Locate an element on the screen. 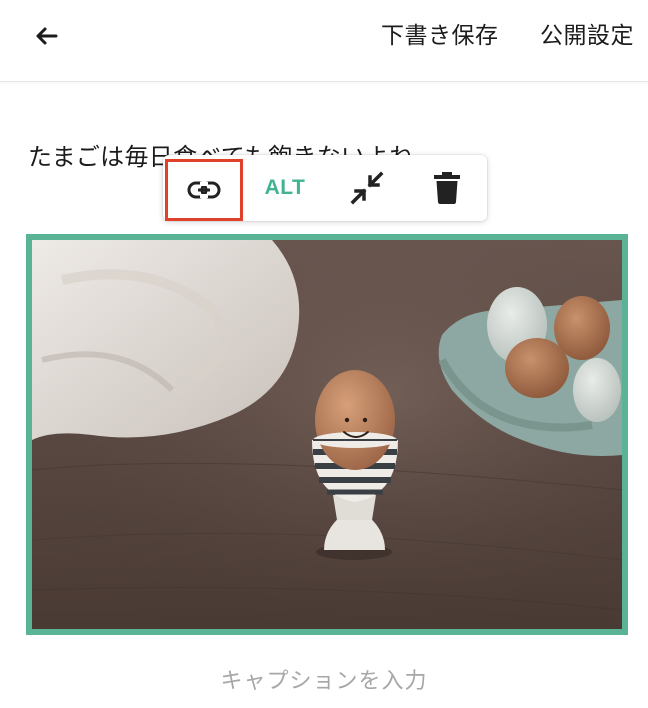  collapse-arrows-icon is located at coordinates (367, 188).